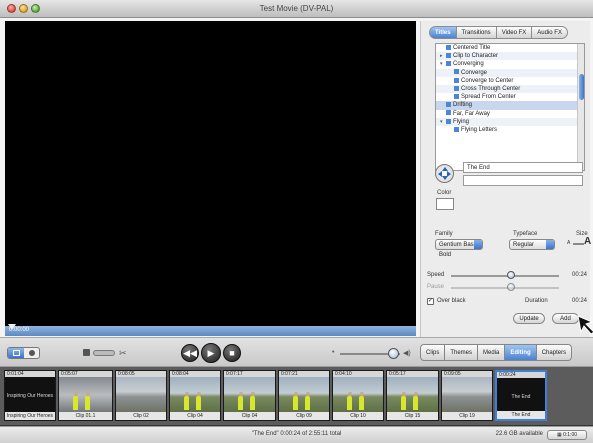 Image resolution: width=593 pixels, height=443 pixels. I want to click on scrubber-bar: 0:00:00, so click(210, 330).